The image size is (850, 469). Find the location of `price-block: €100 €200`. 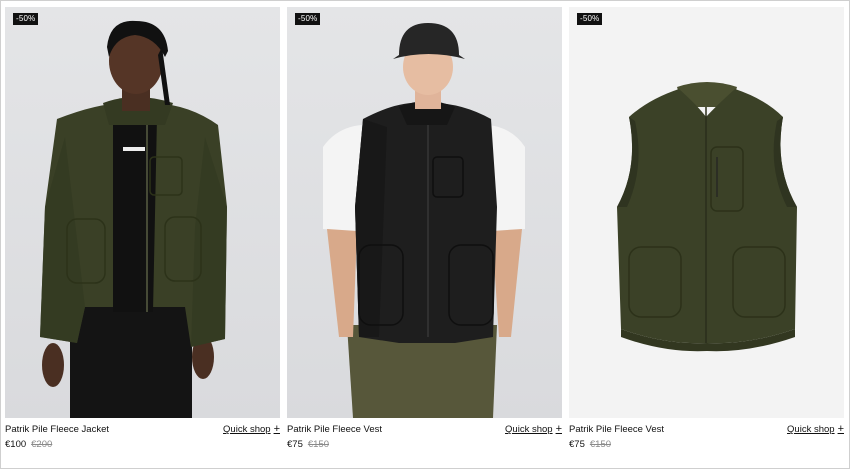

price-block: €100 €200 is located at coordinates (28, 444).